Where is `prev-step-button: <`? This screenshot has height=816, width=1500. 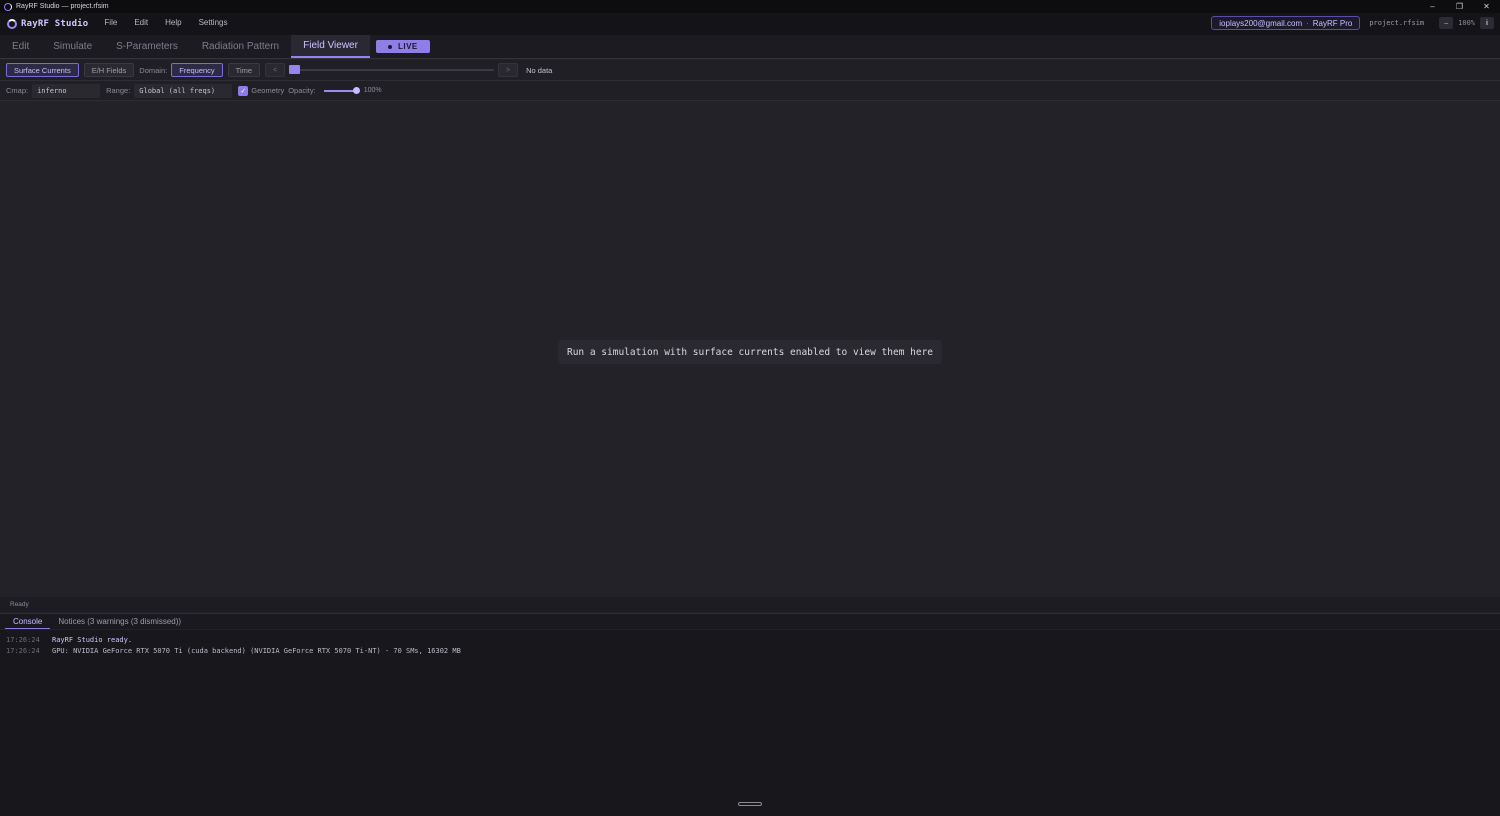 prev-step-button: < is located at coordinates (275, 70).